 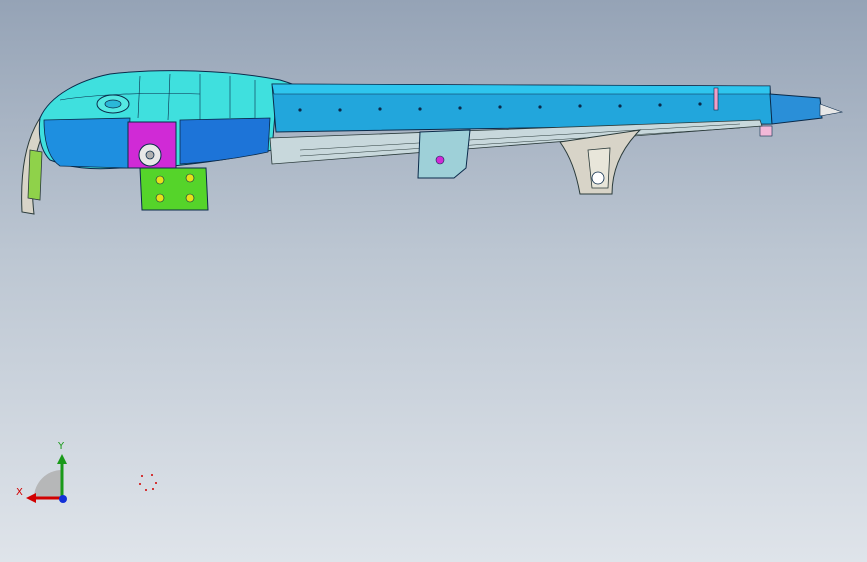 What do you see at coordinates (174, 189) in the screenshot?
I see `green-mounting-bracket` at bounding box center [174, 189].